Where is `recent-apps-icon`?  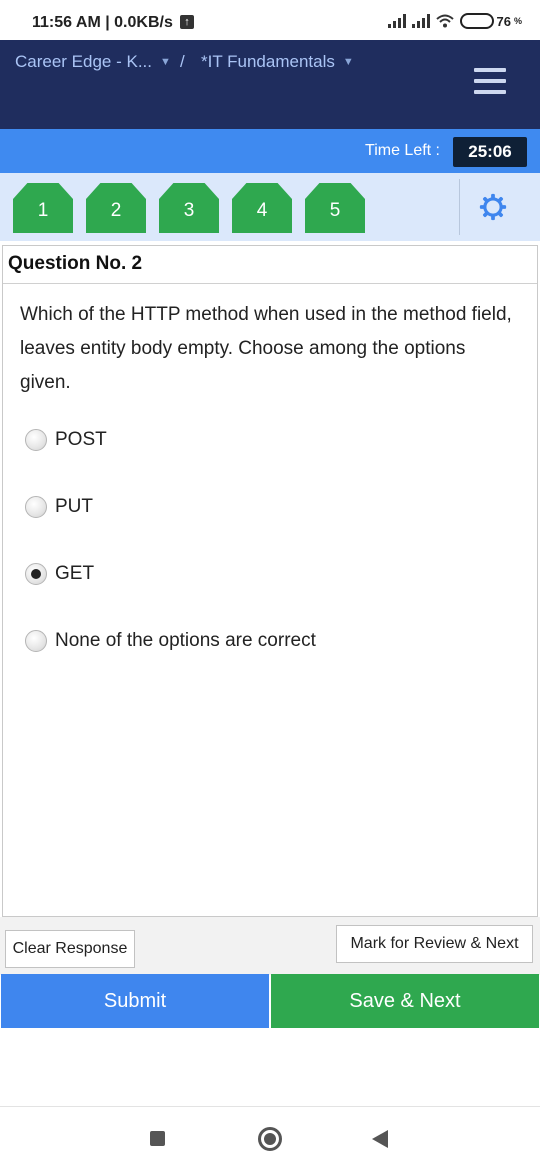
recent-apps-icon is located at coordinates (157, 1138).